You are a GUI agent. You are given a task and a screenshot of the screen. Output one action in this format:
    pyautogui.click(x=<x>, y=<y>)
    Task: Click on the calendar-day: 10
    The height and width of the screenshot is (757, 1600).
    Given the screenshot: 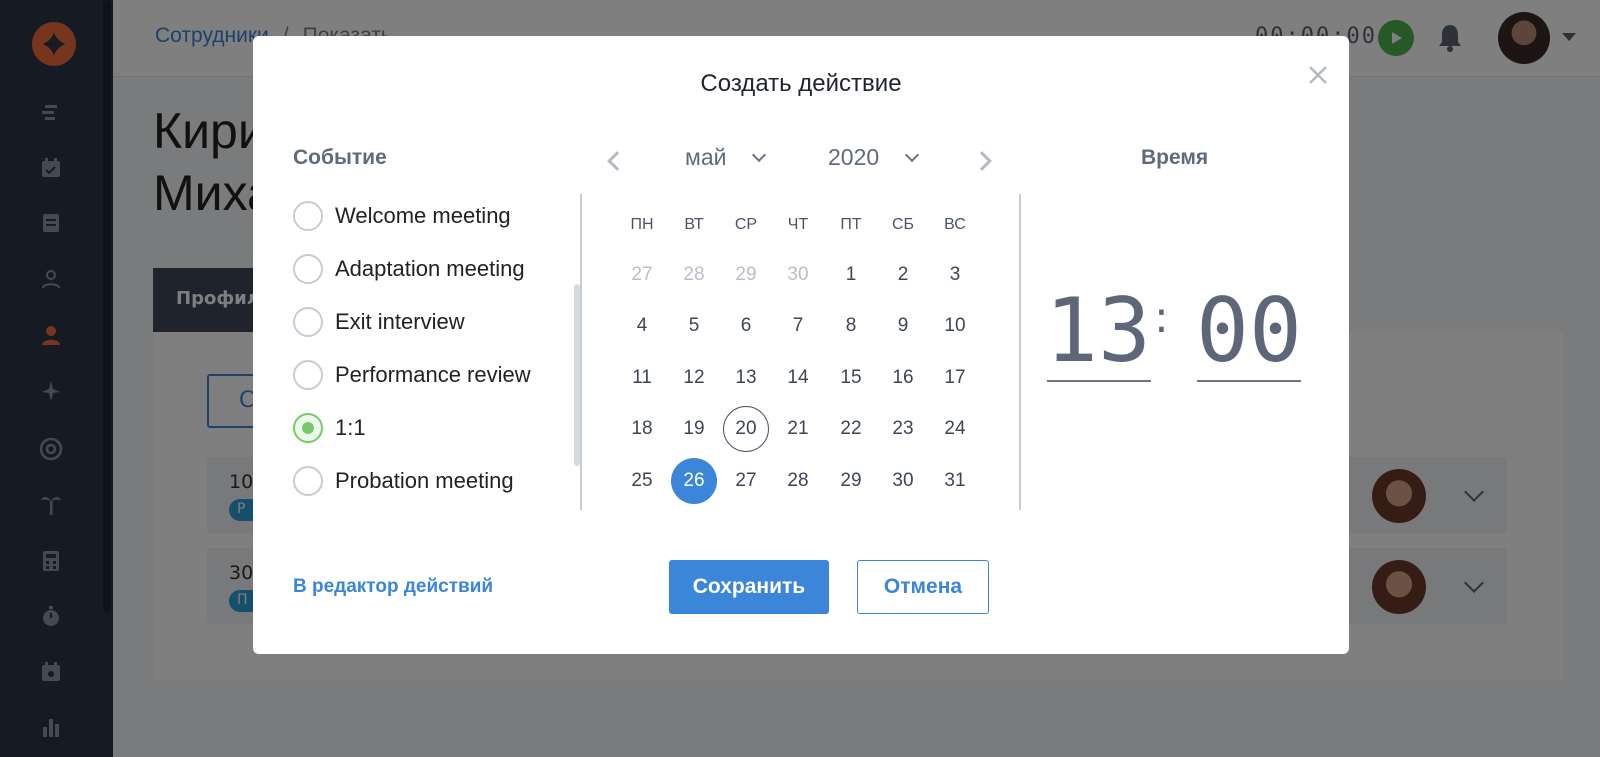 What is the action you would take?
    pyautogui.click(x=955, y=326)
    